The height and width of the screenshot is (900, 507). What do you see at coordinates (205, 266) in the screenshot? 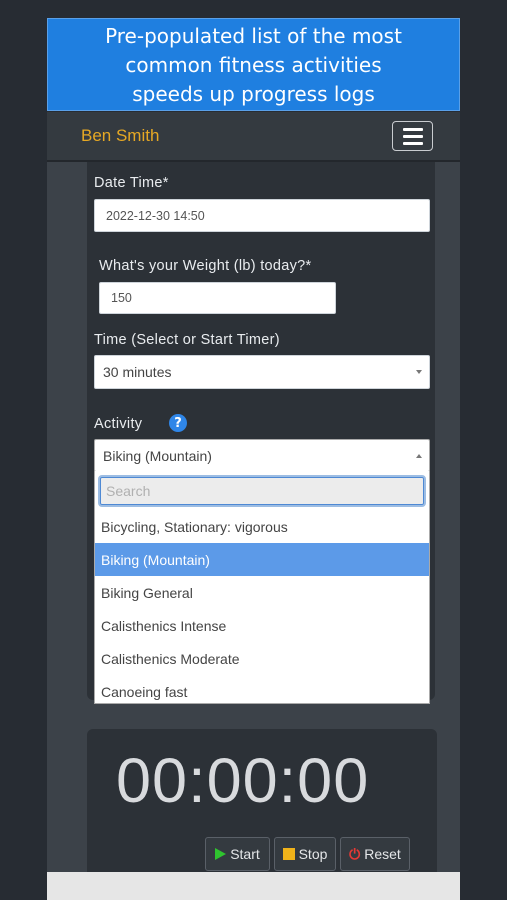
I see `weight-label: What's your Weight (lb) today?*` at bounding box center [205, 266].